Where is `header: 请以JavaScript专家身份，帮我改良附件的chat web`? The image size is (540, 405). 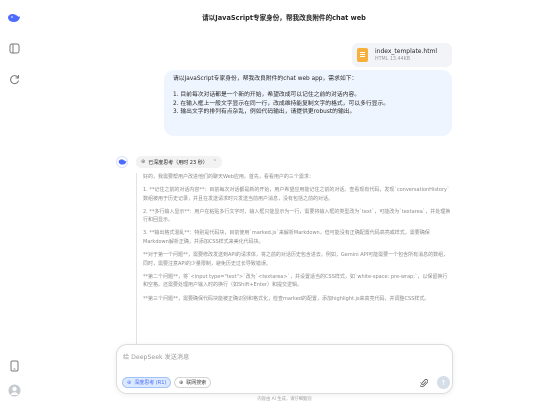 header: 请以JavaScript专家身份，帮我改良附件的chat web is located at coordinates (284, 17).